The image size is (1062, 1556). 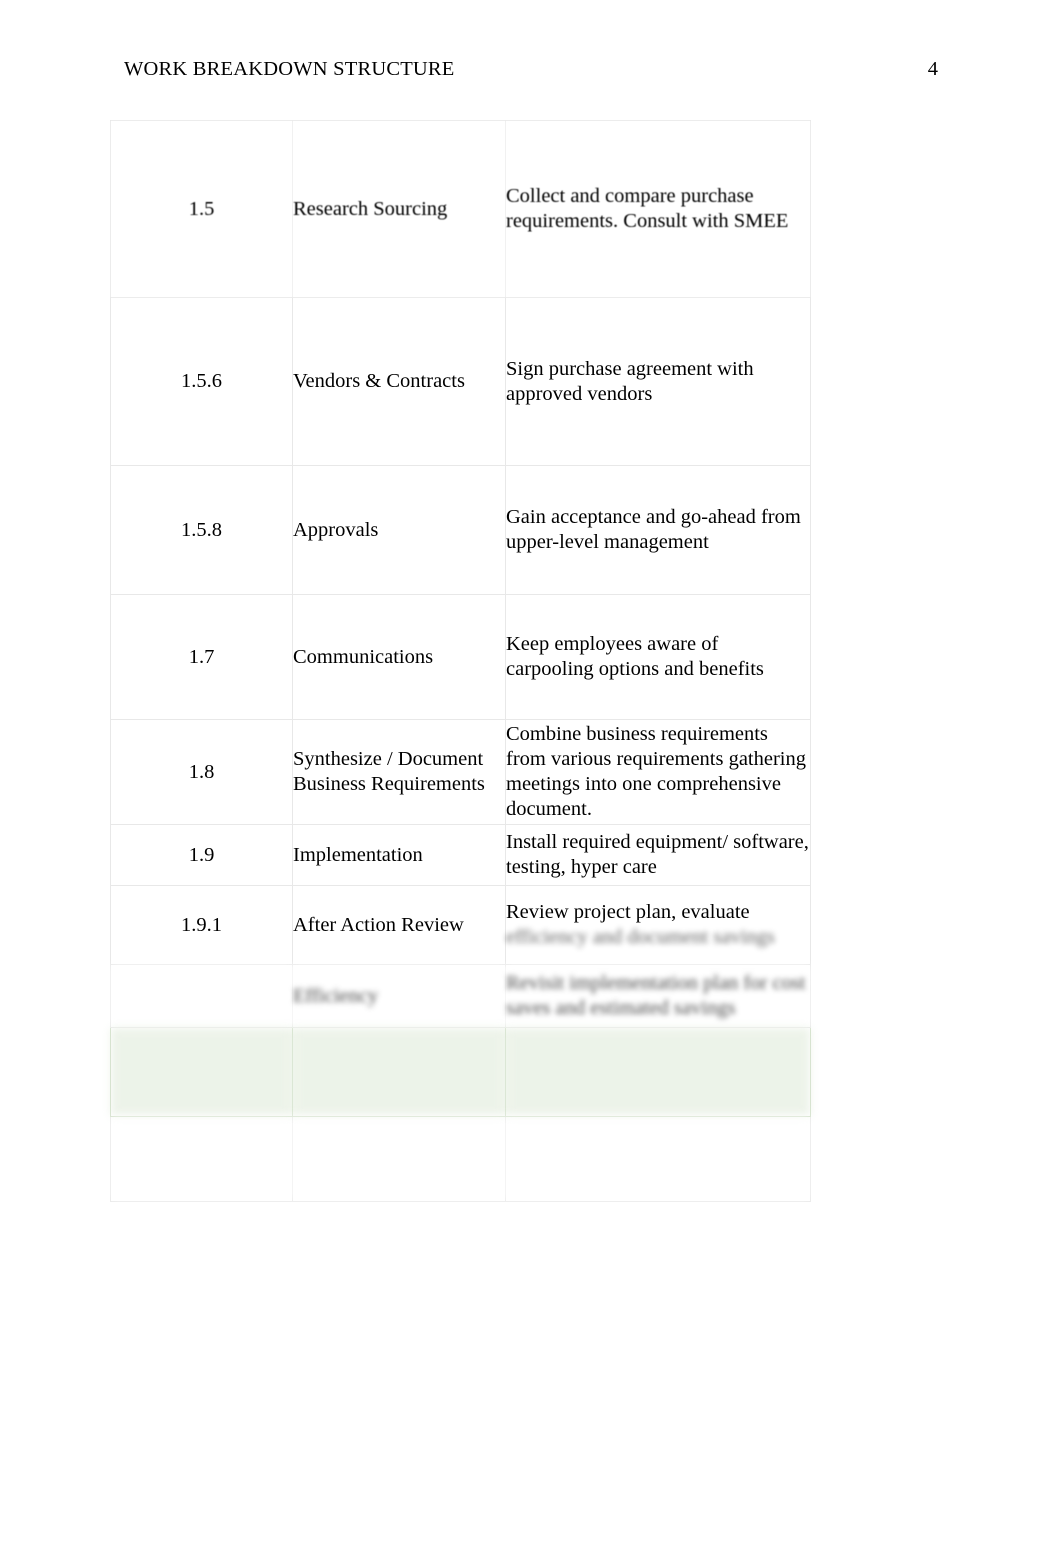 What do you see at coordinates (399, 925) in the screenshot?
I see `cell-task-name: After Action Review` at bounding box center [399, 925].